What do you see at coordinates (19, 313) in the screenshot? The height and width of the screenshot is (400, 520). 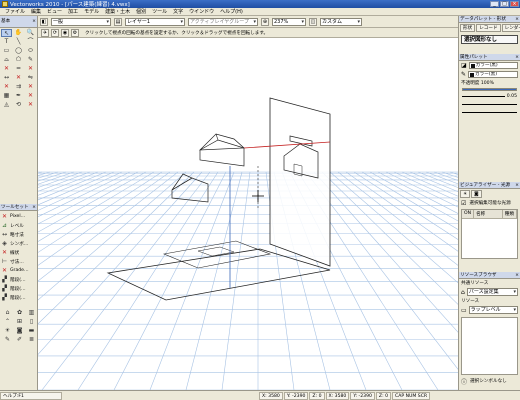 I see `plant-icon: ✿` at bounding box center [19, 313].